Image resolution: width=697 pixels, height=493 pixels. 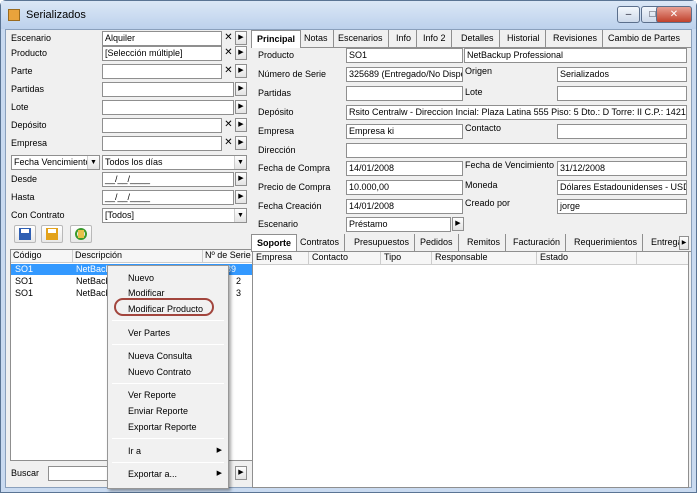 I want to click on tab-cambio-partes: Cambio de Partes, so click(x=644, y=39).